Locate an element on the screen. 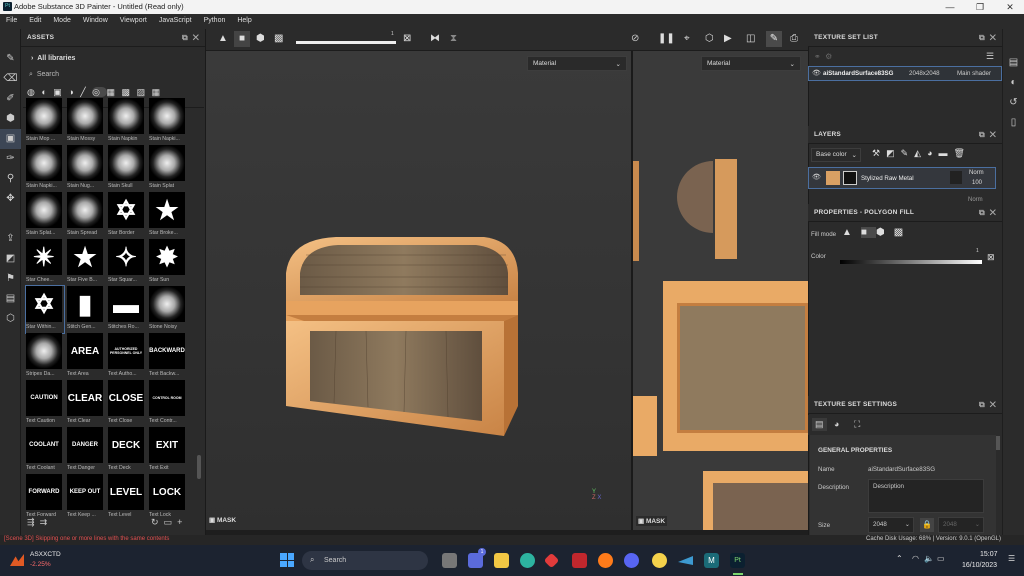 The height and width of the screenshot is (576, 1024). menu-edit: Edit is located at coordinates (35, 20).